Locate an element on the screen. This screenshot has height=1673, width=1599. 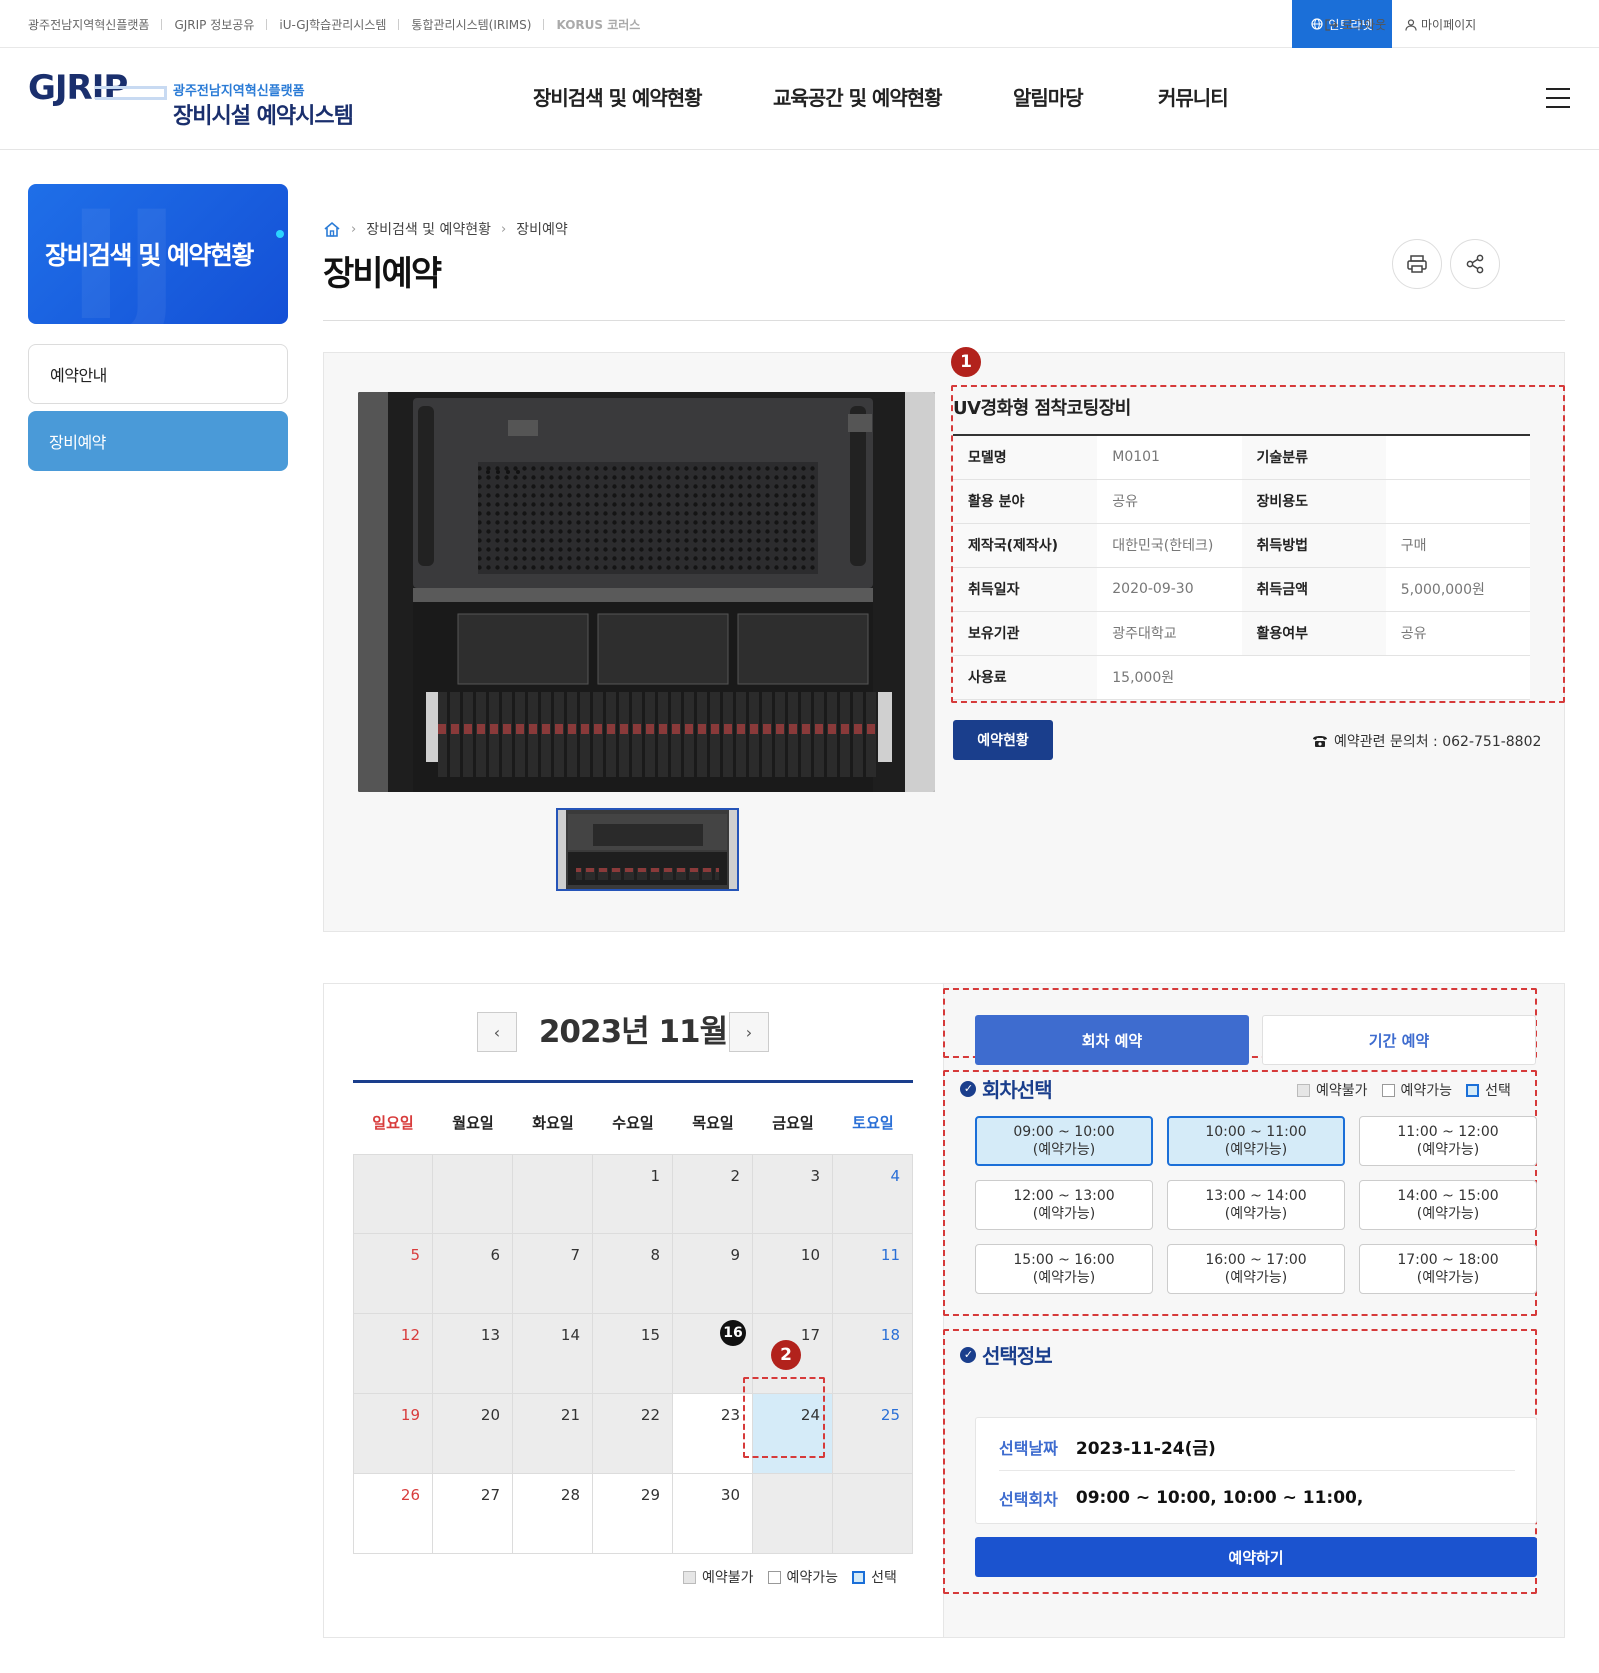
calendar-day: 5 is located at coordinates (393, 1274).